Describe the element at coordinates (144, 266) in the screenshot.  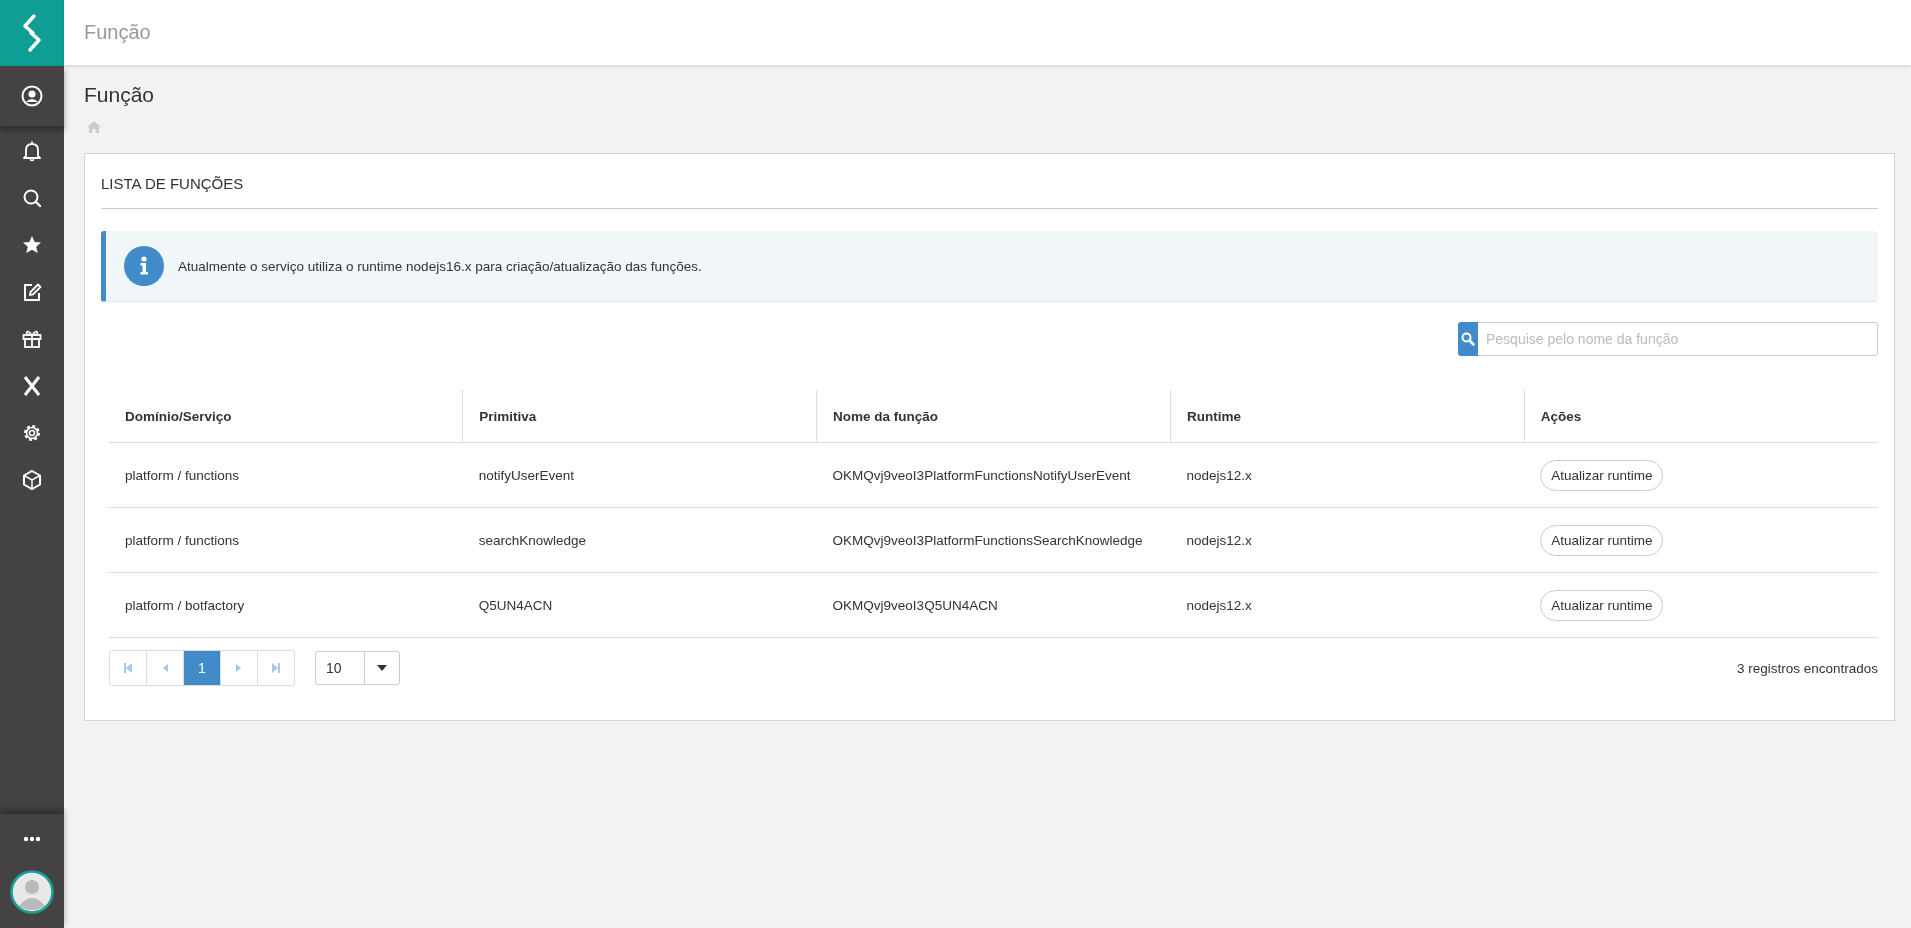
I see `info-icon` at that location.